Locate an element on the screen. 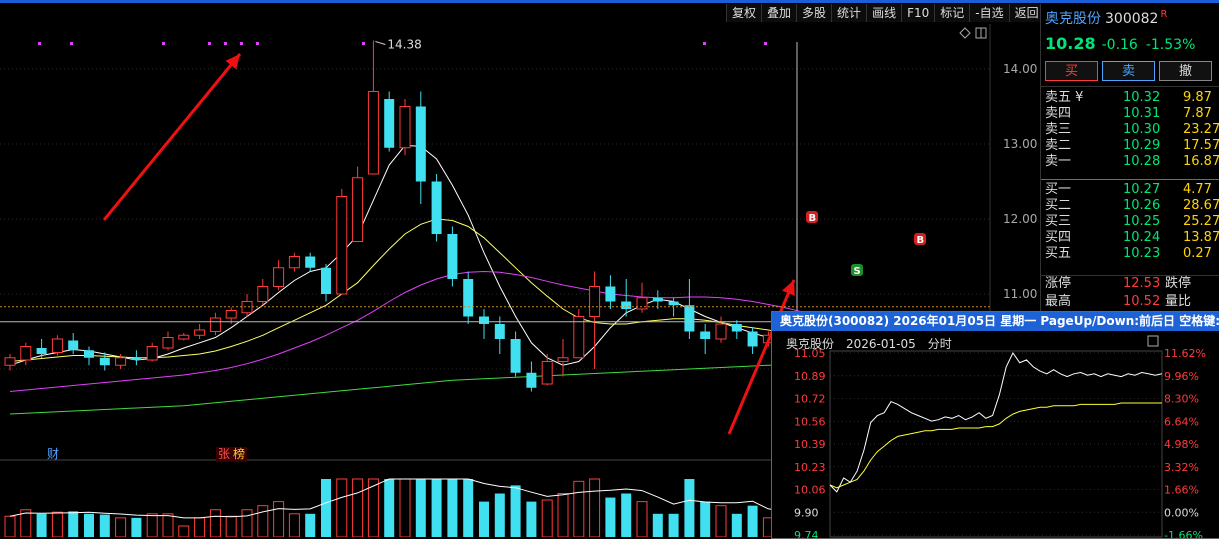 The image size is (1219, 539). high-row: 最高 10.52 量比 is located at coordinates (1132, 302).